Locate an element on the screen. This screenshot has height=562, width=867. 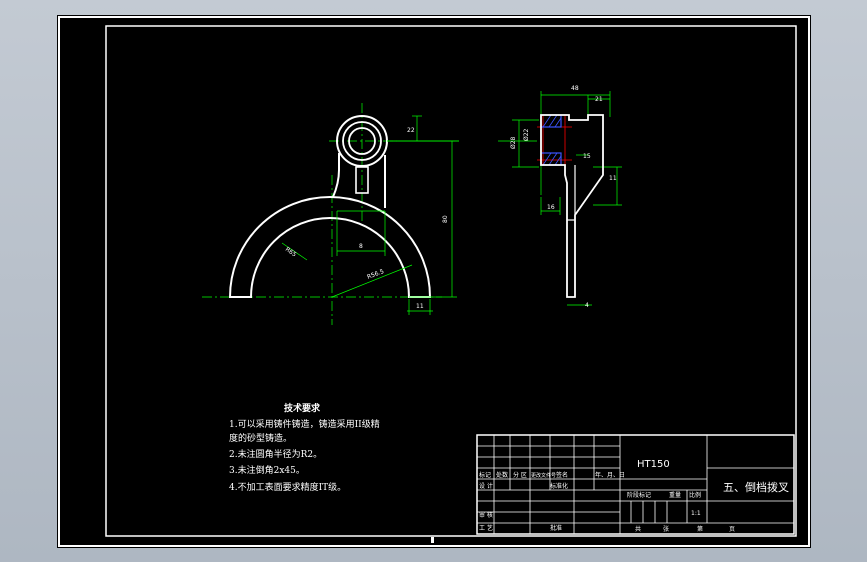
tb-row-count: 处数 is located at coordinates (502, 475).